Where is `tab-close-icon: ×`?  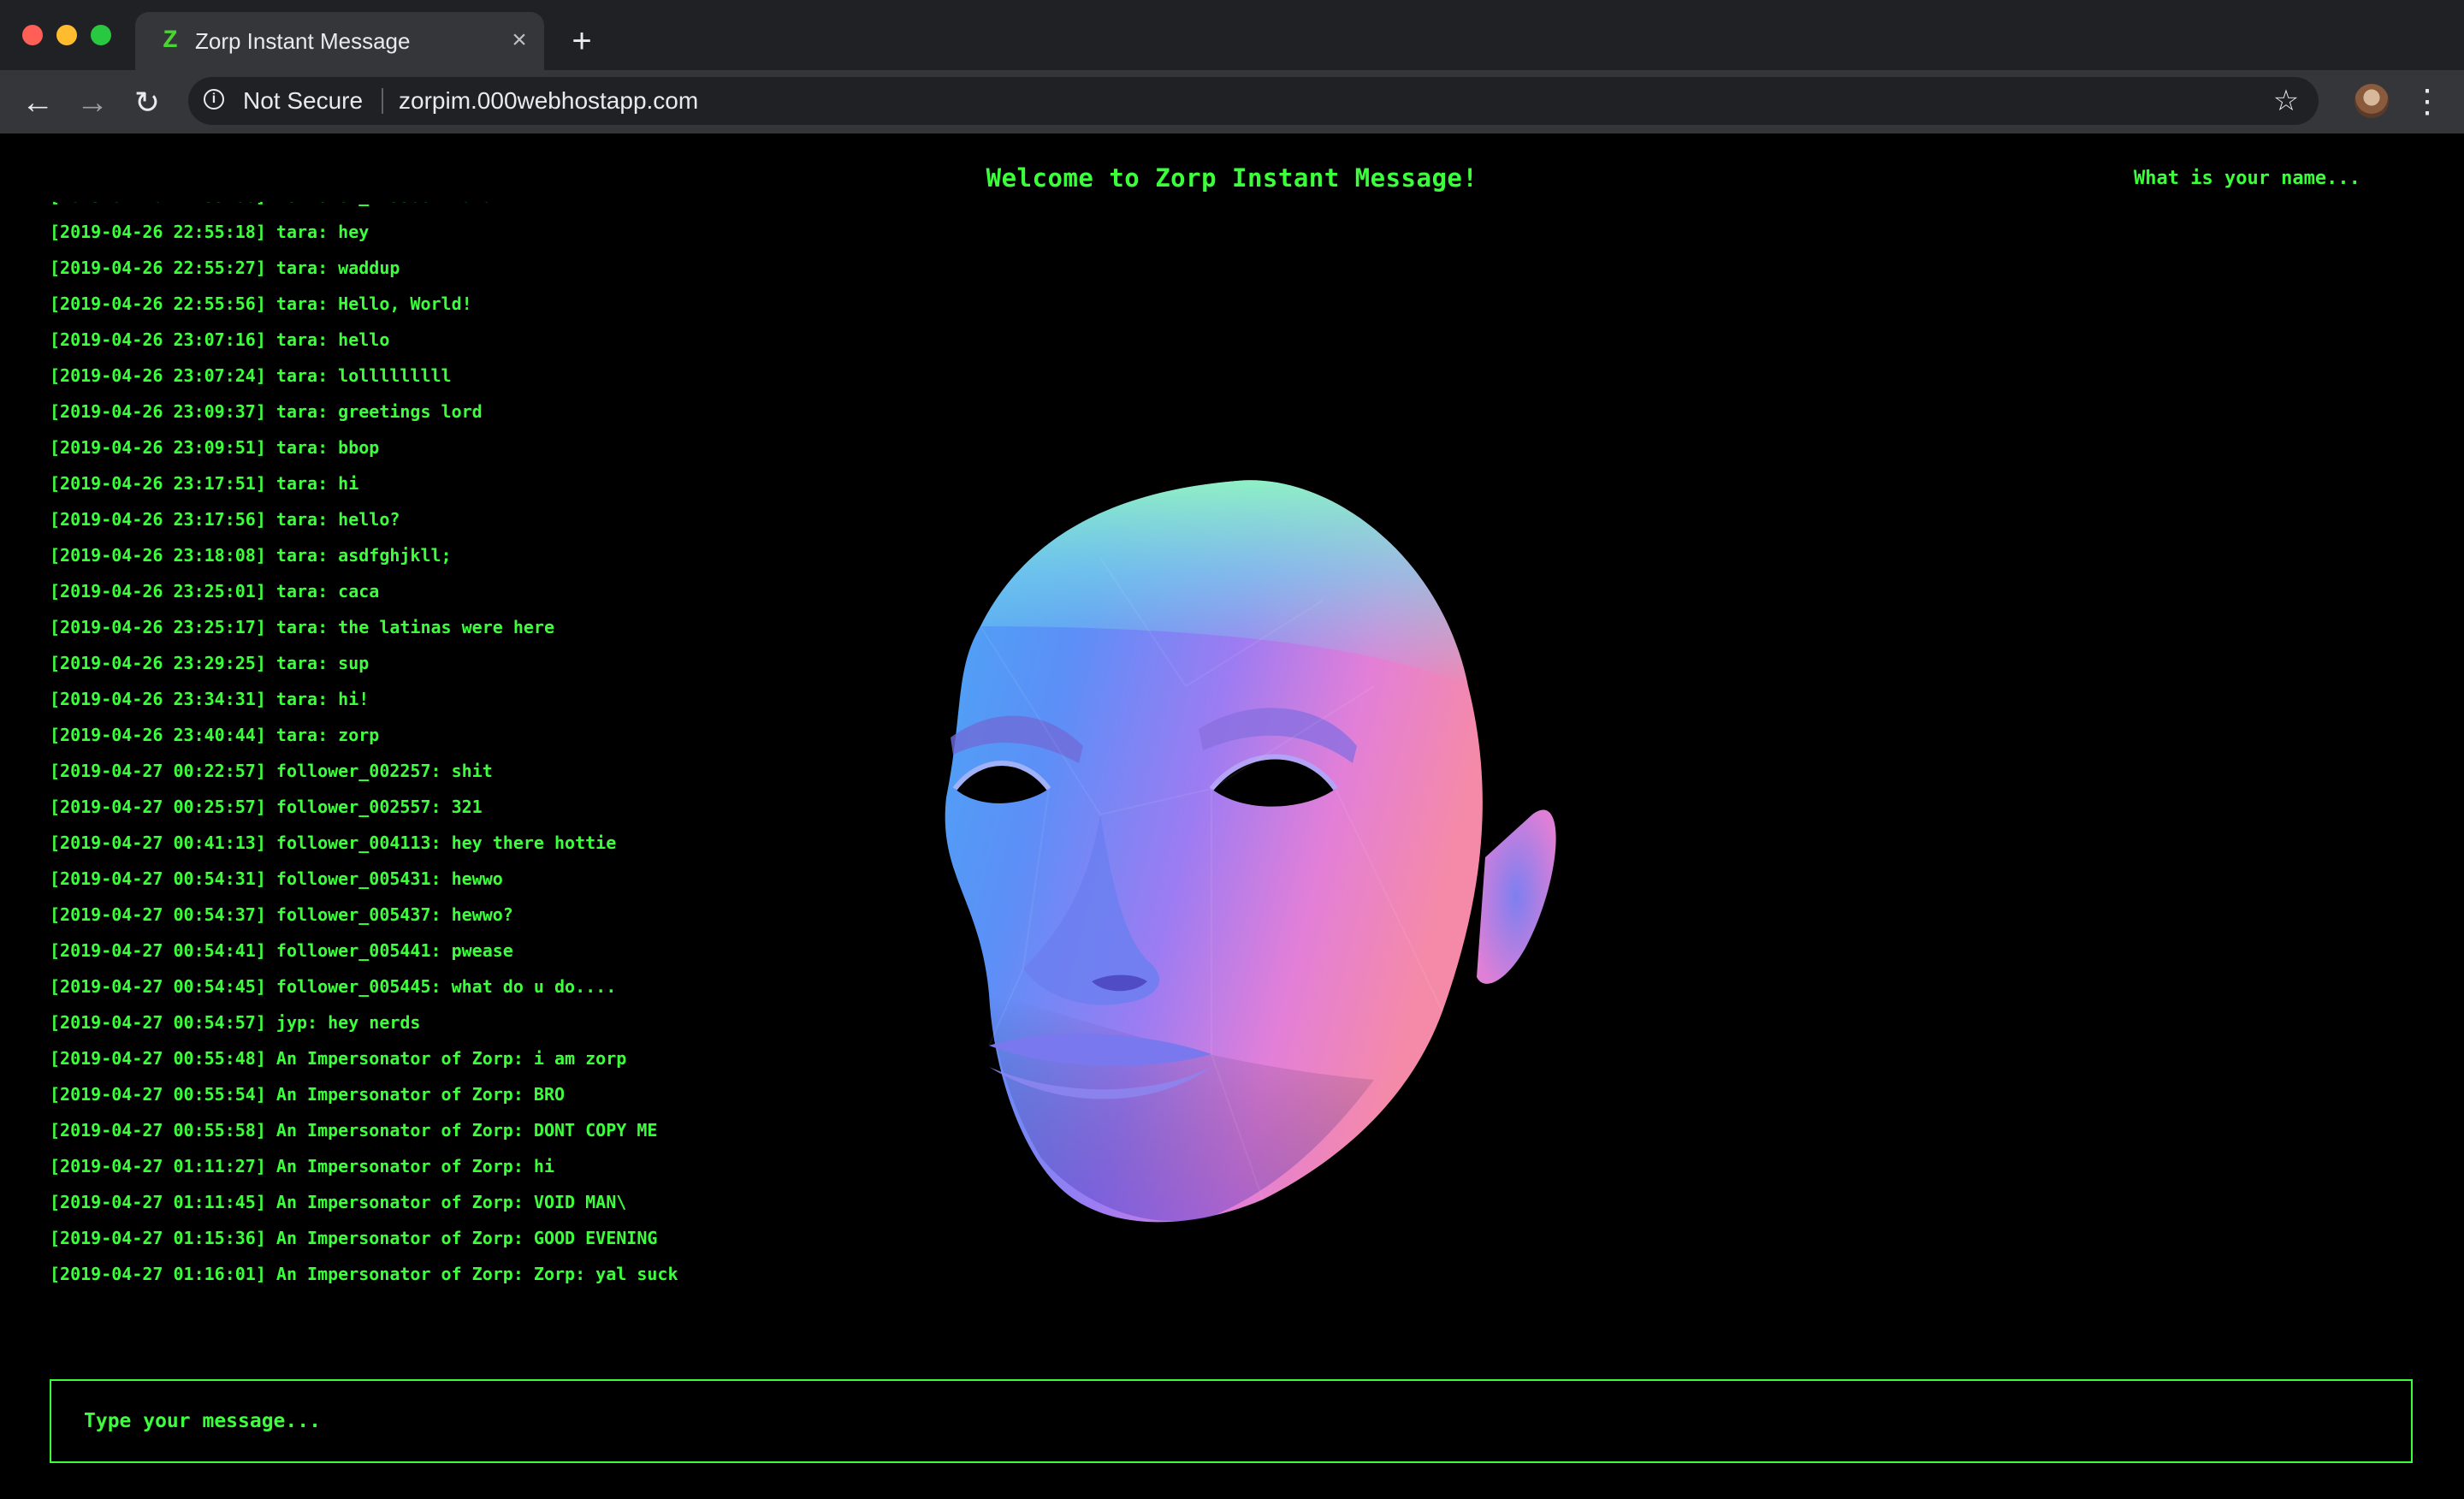
tab-close-icon: × is located at coordinates (519, 41).